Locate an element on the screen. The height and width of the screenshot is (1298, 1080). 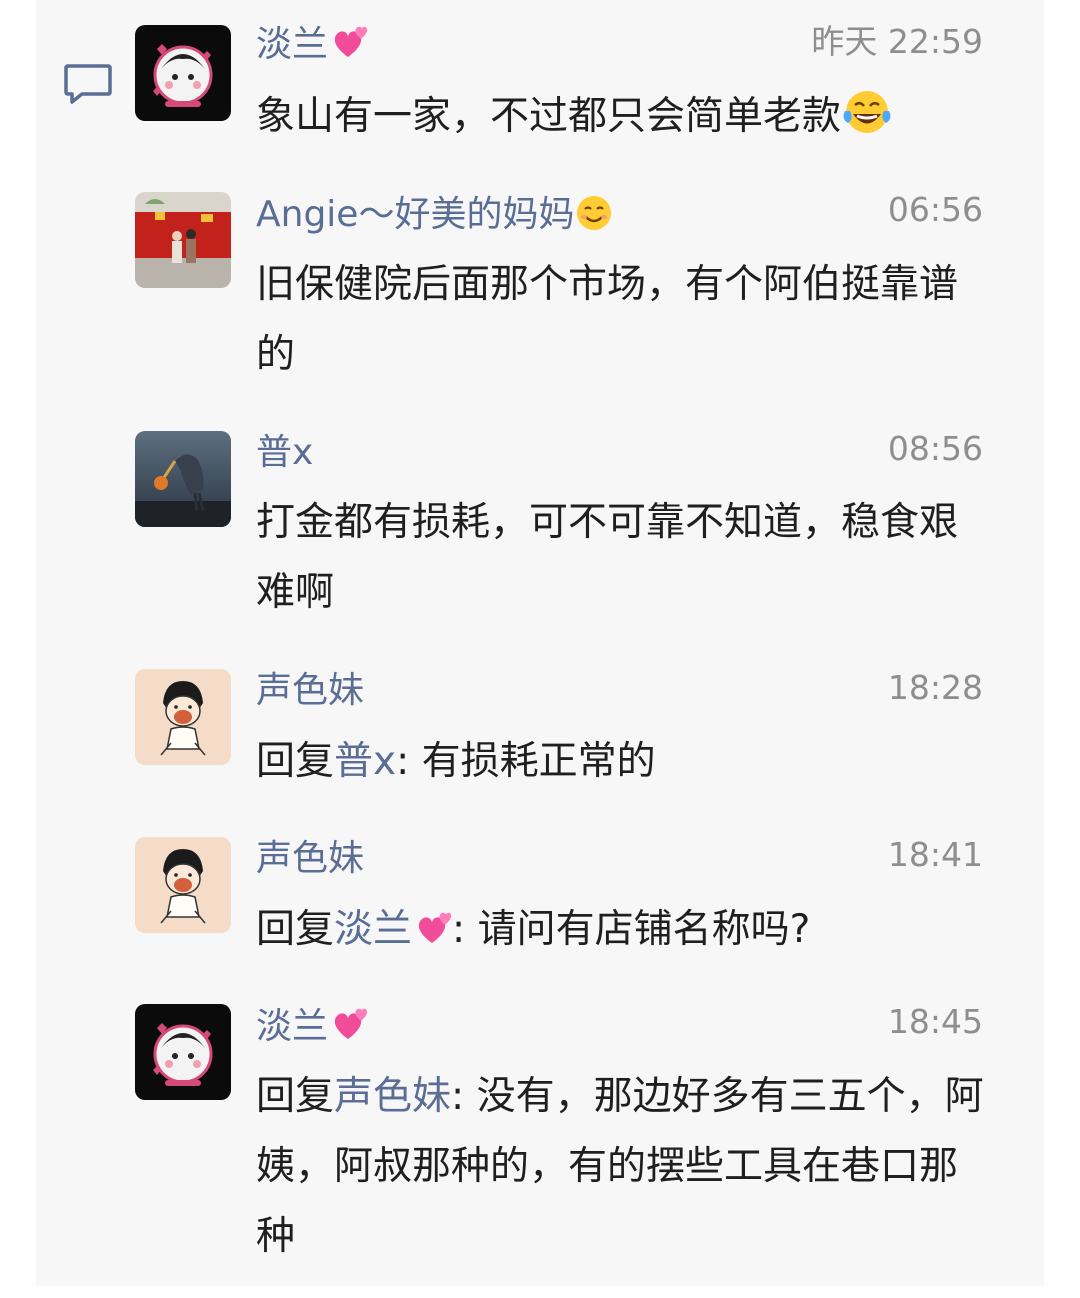
timestamp: 18:45 is located at coordinates (935, 1021).